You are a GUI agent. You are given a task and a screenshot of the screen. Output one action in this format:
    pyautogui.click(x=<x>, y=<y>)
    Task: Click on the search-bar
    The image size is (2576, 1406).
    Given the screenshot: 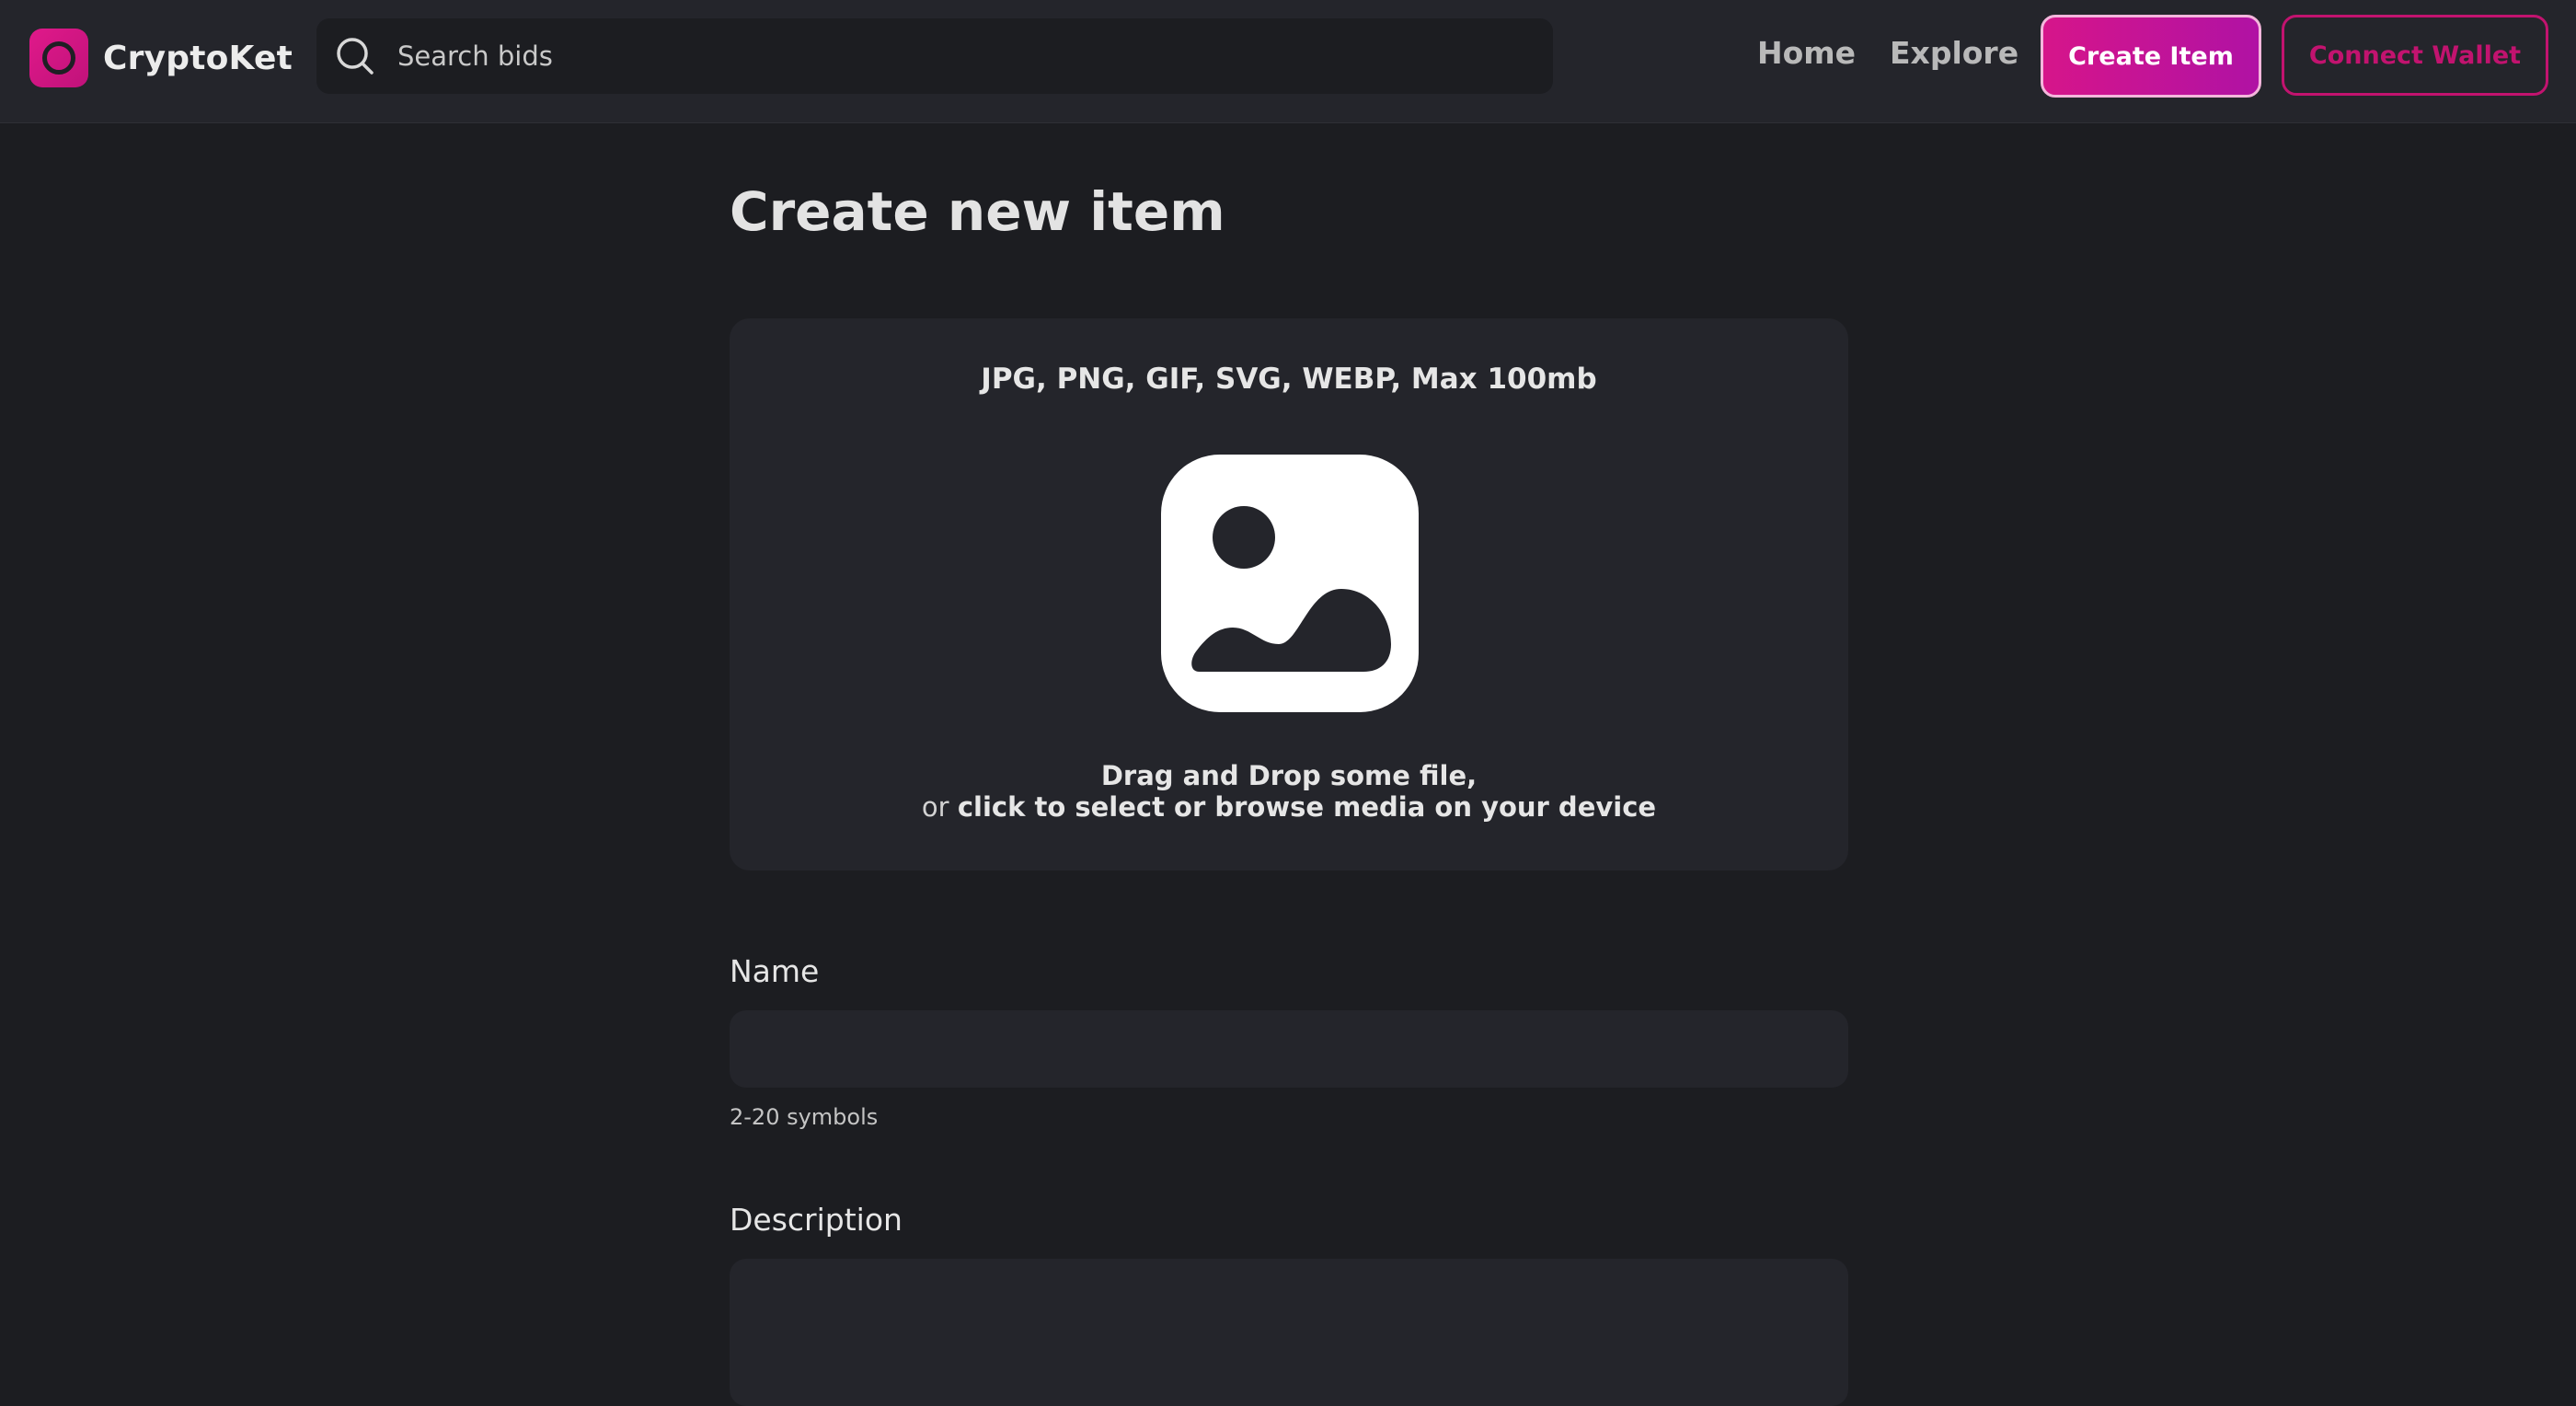 What is the action you would take?
    pyautogui.click(x=934, y=56)
    